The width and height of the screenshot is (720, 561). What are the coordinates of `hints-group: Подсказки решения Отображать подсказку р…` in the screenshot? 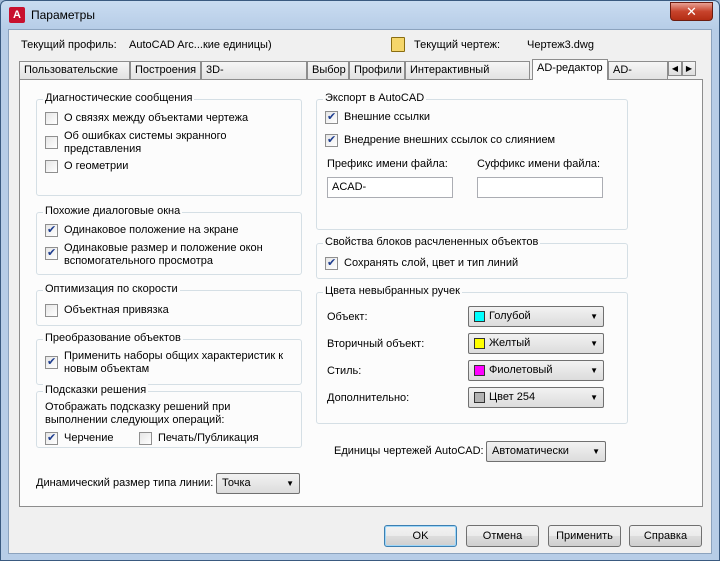 It's located at (169, 416).